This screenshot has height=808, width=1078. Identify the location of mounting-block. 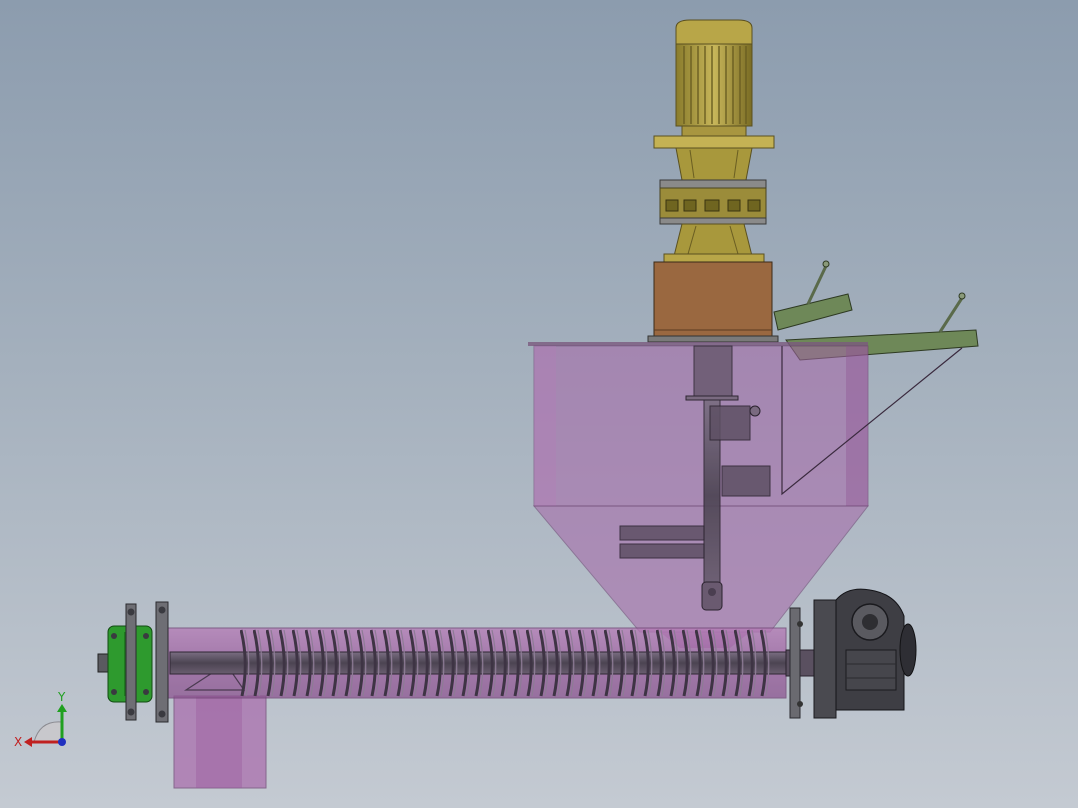
(713, 302).